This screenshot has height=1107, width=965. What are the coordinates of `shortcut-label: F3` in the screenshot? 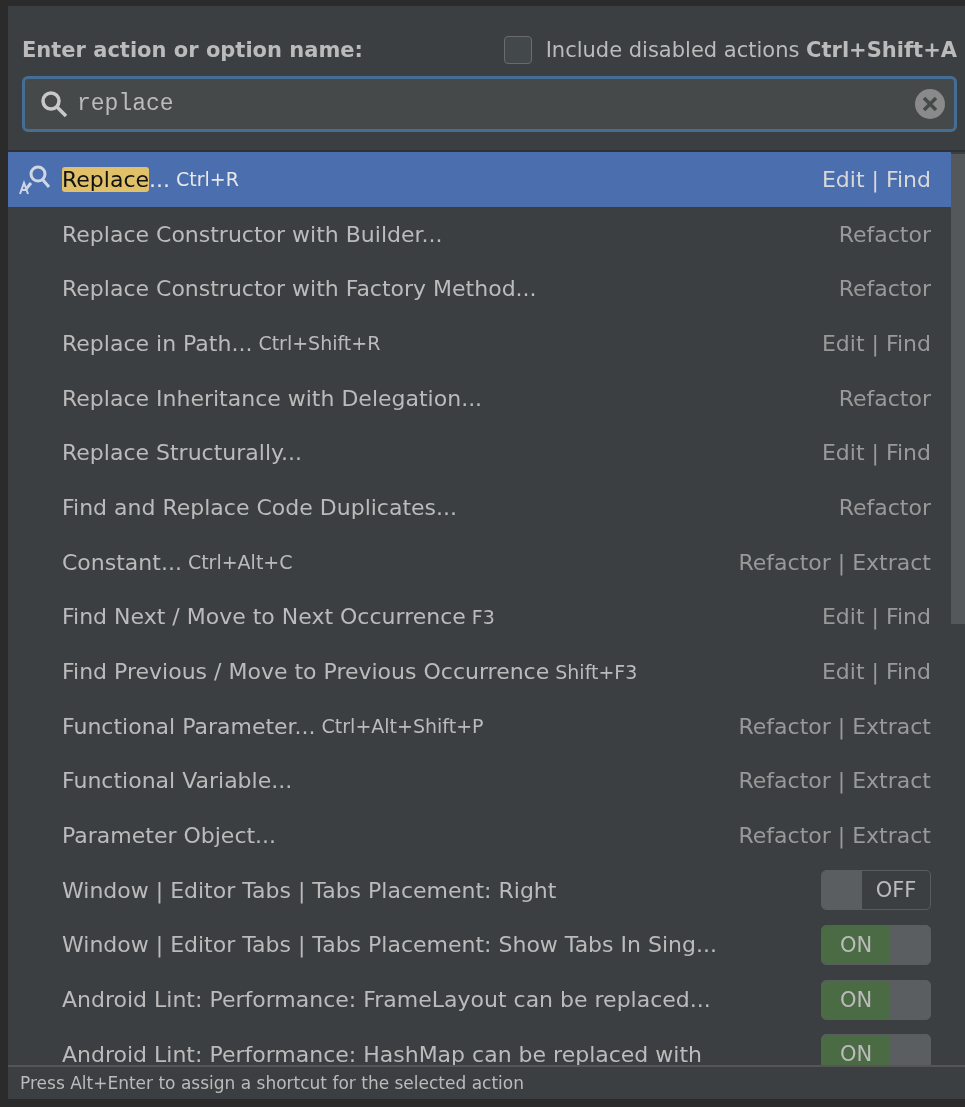 It's located at (483, 616).